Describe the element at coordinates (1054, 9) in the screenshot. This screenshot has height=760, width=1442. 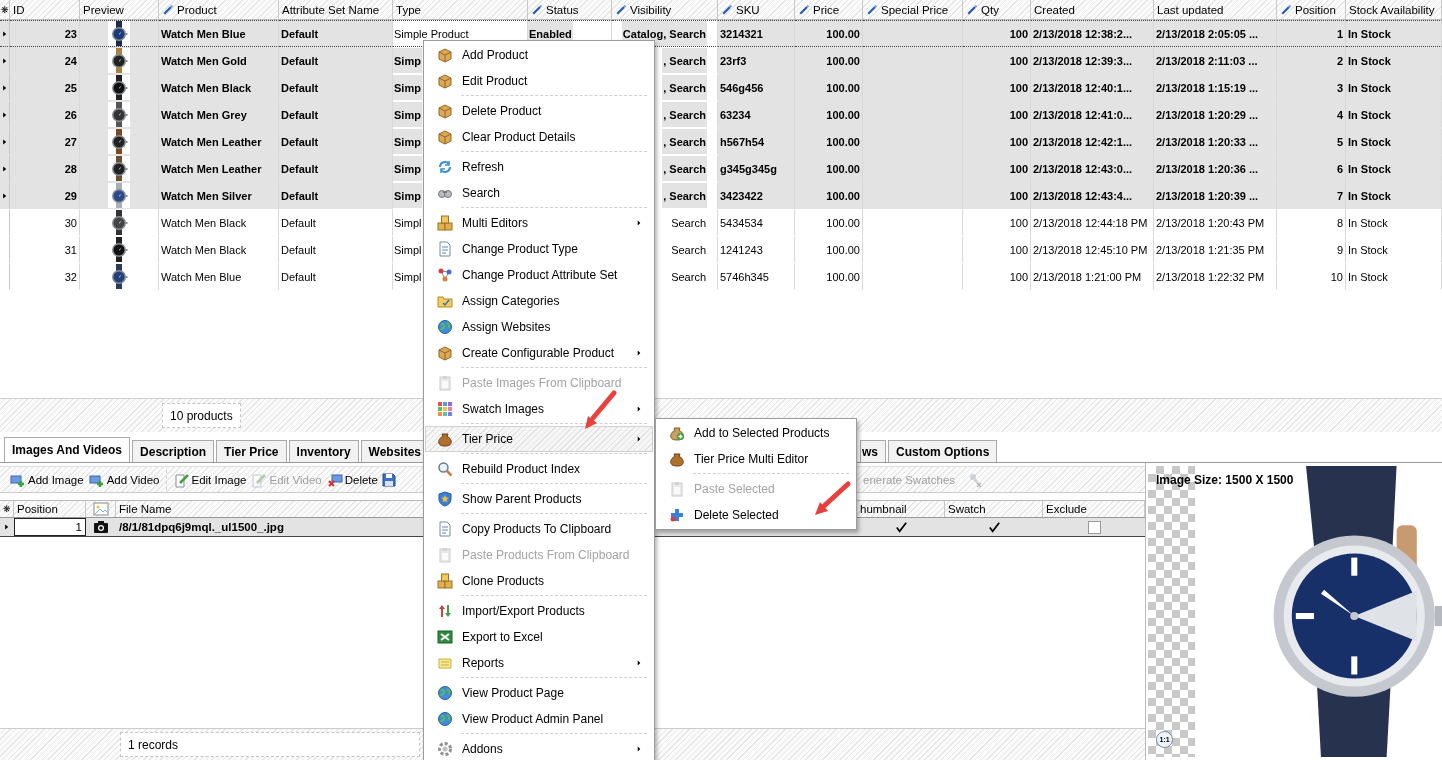
I see `column-header: Created` at that location.